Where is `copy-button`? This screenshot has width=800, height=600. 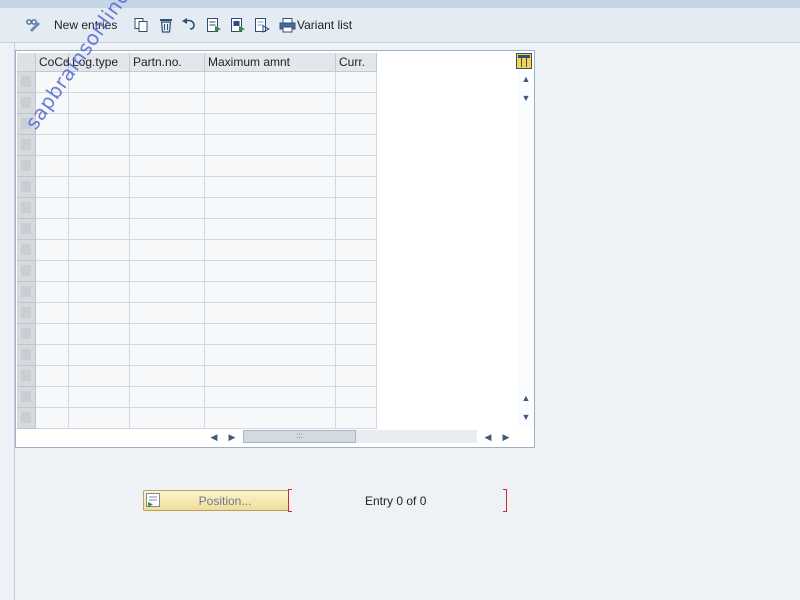 copy-button is located at coordinates (141, 25).